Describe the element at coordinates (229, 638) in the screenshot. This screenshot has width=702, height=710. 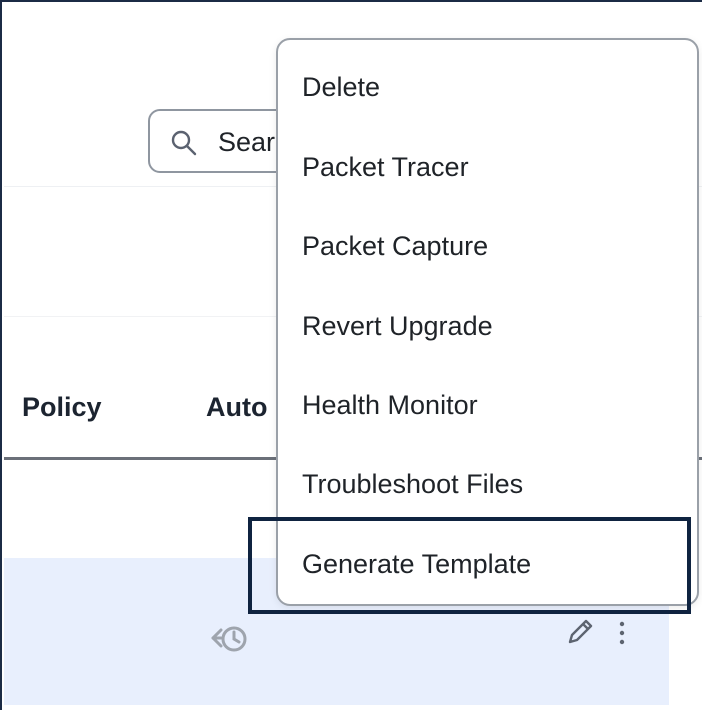
I see `history-icon` at that location.